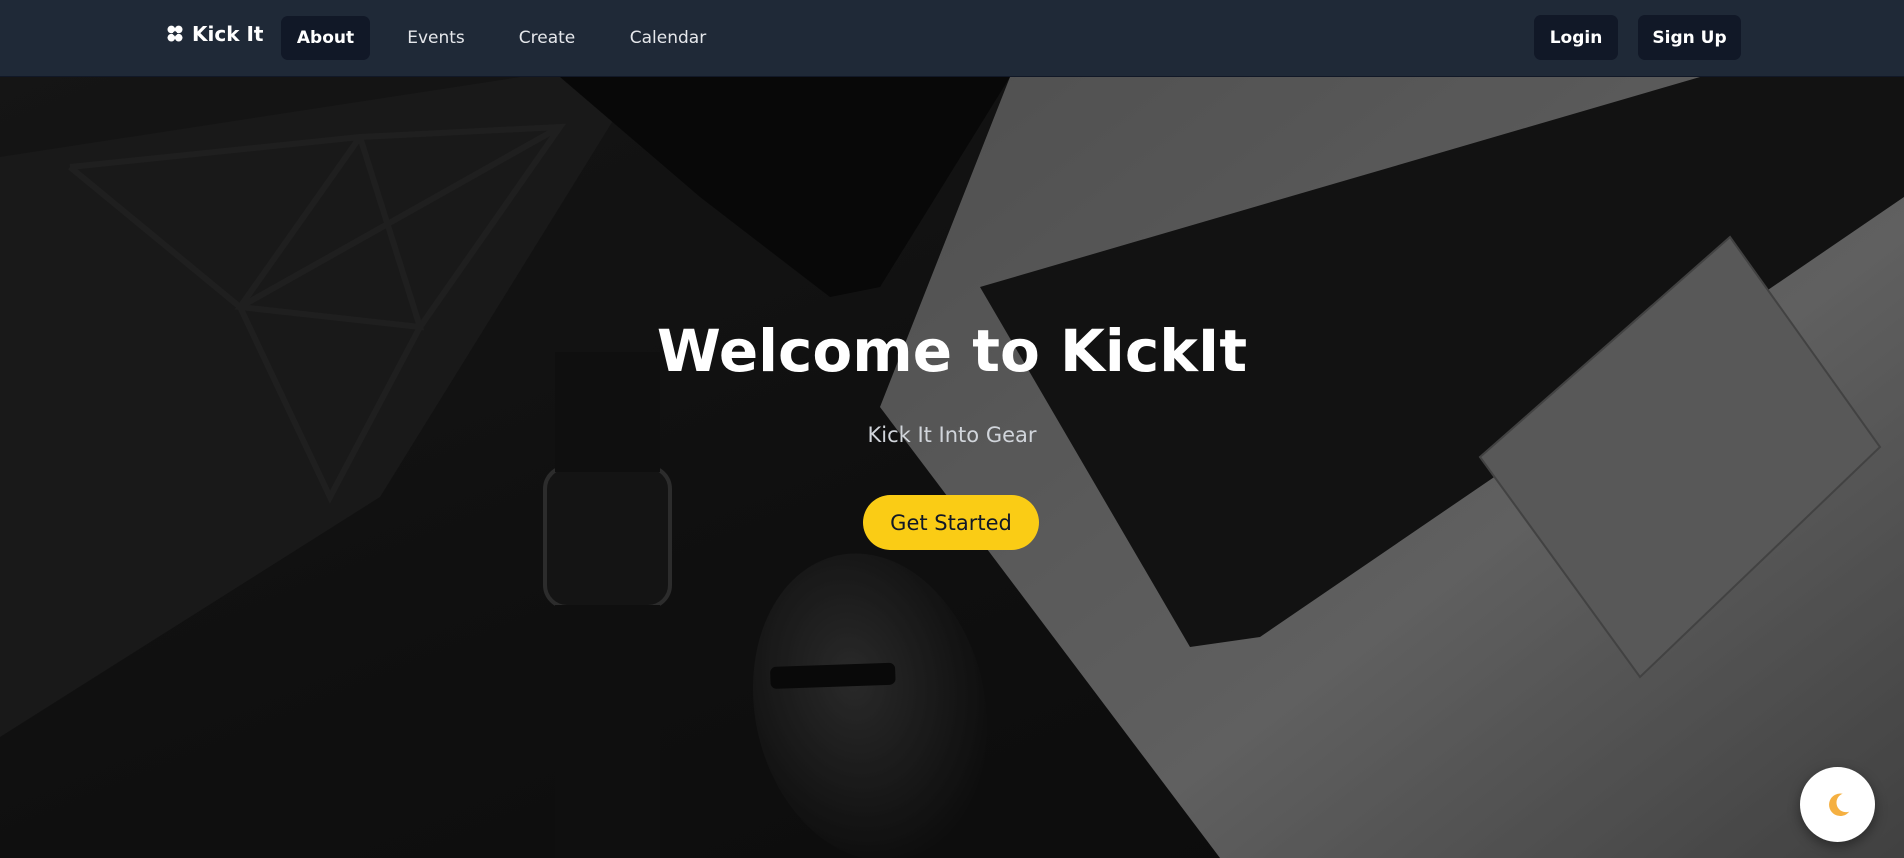  Describe the element at coordinates (952, 351) in the screenshot. I see `hero-title: Welcome to KickIt` at that location.